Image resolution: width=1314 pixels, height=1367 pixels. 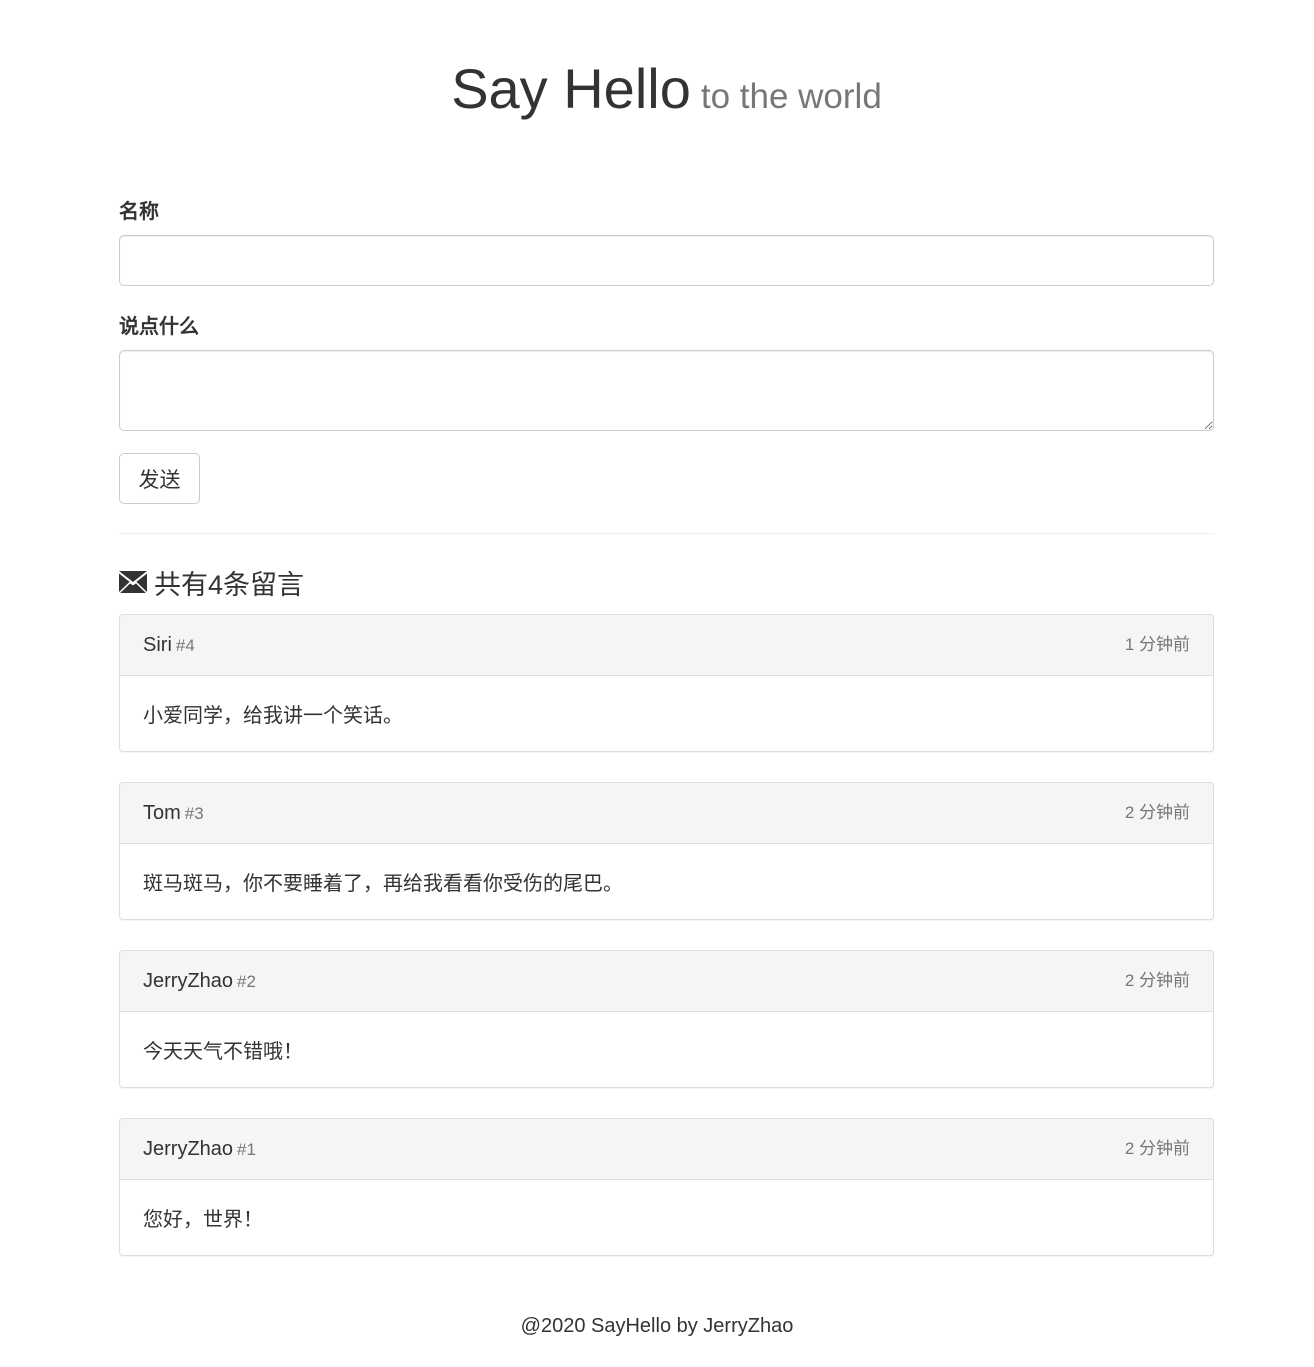 I want to click on divider, so click(x=666, y=533).